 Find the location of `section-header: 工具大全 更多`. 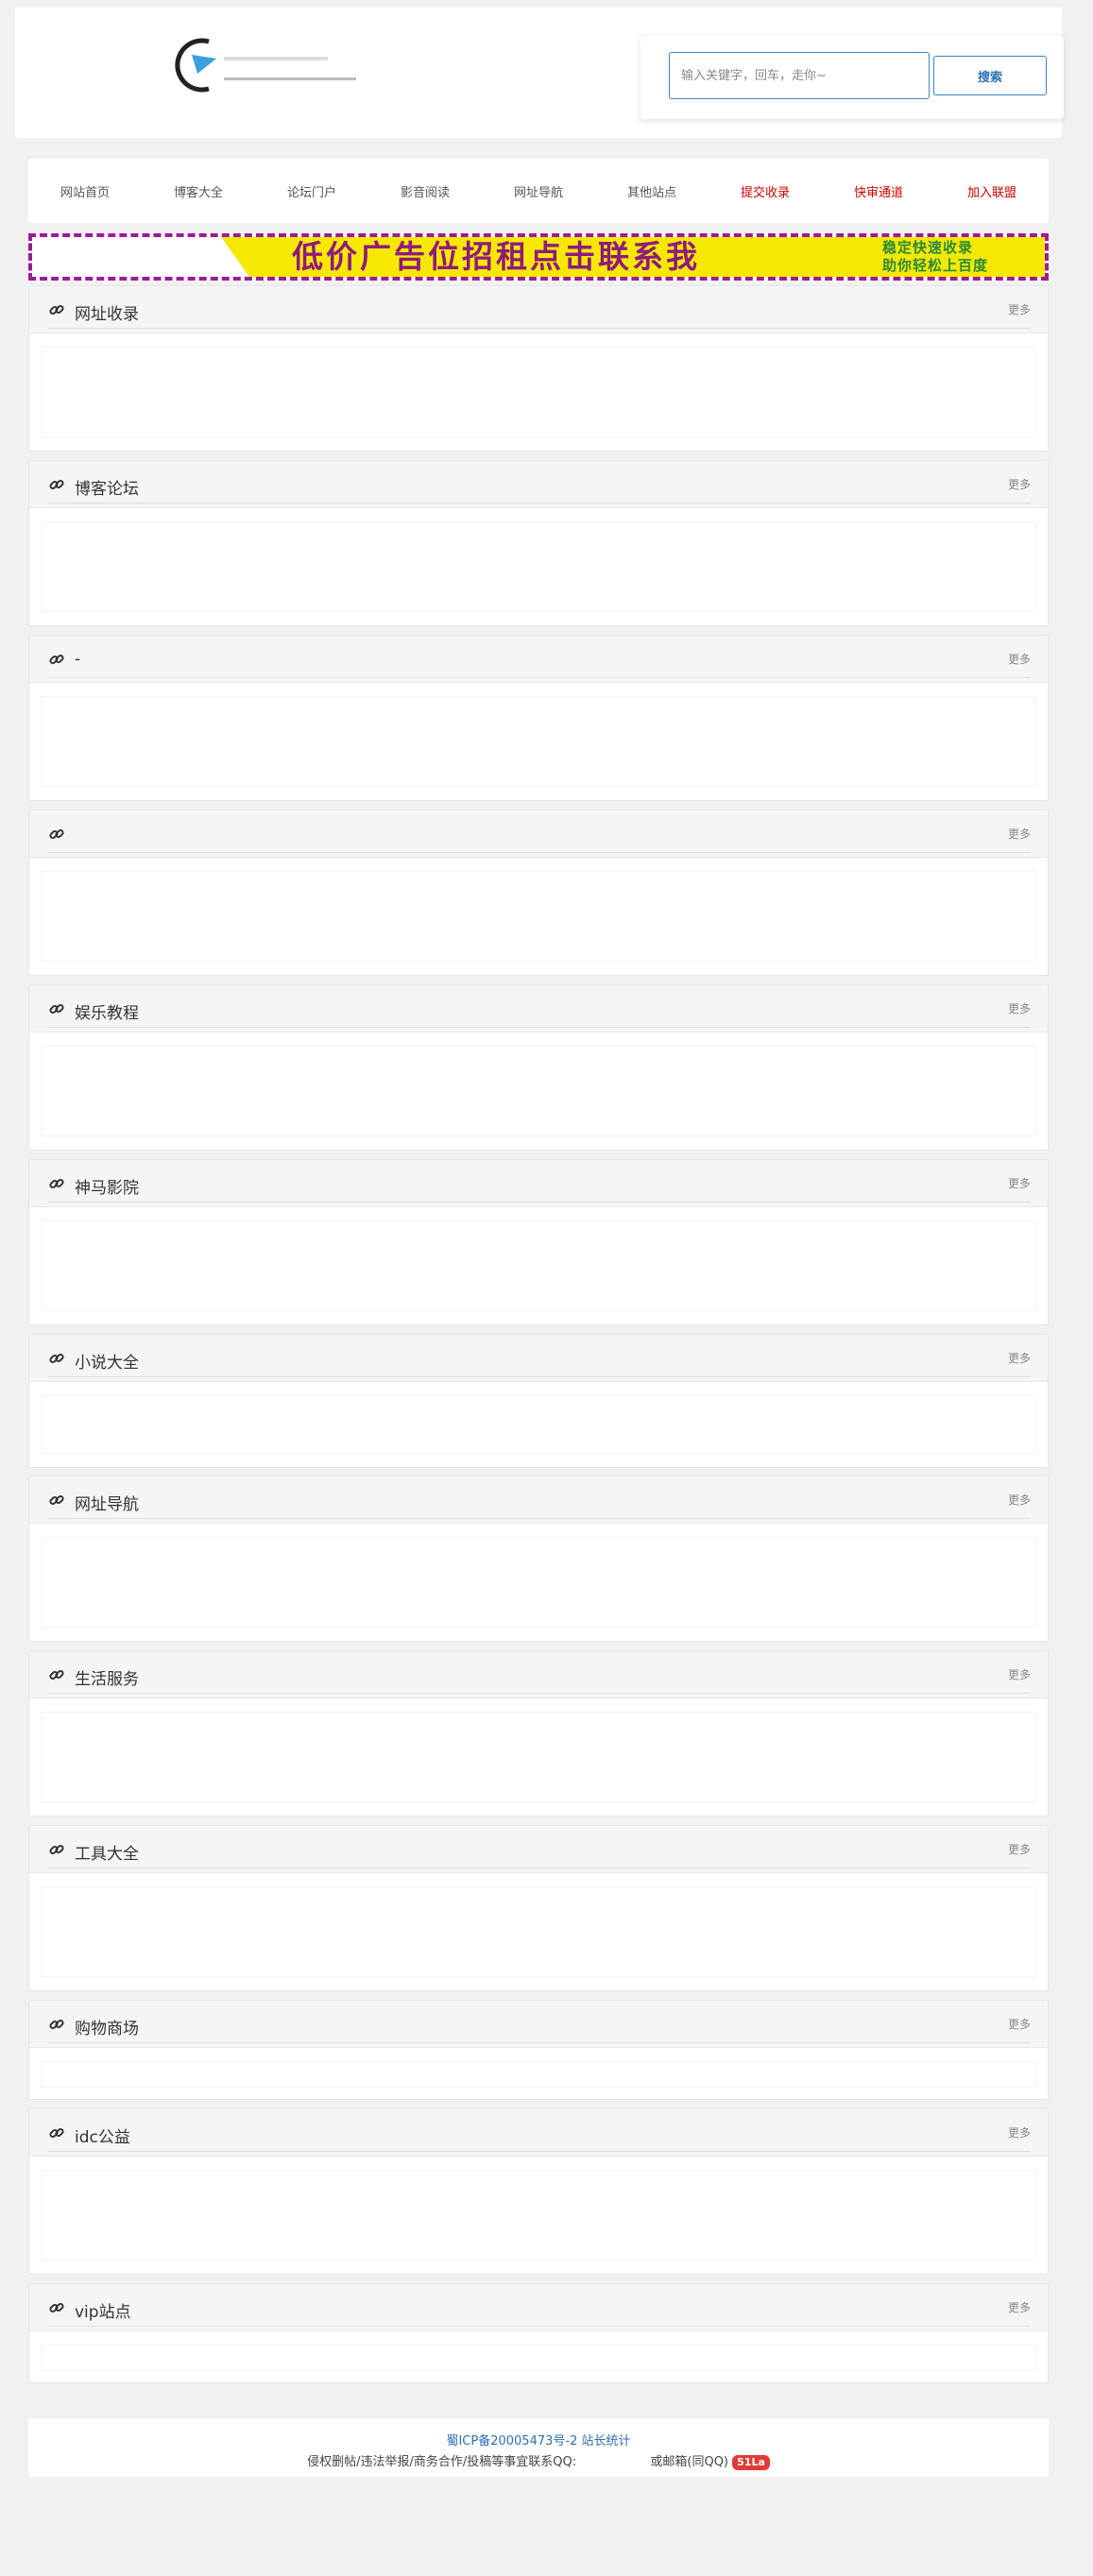

section-header: 工具大全 更多 is located at coordinates (538, 1849).